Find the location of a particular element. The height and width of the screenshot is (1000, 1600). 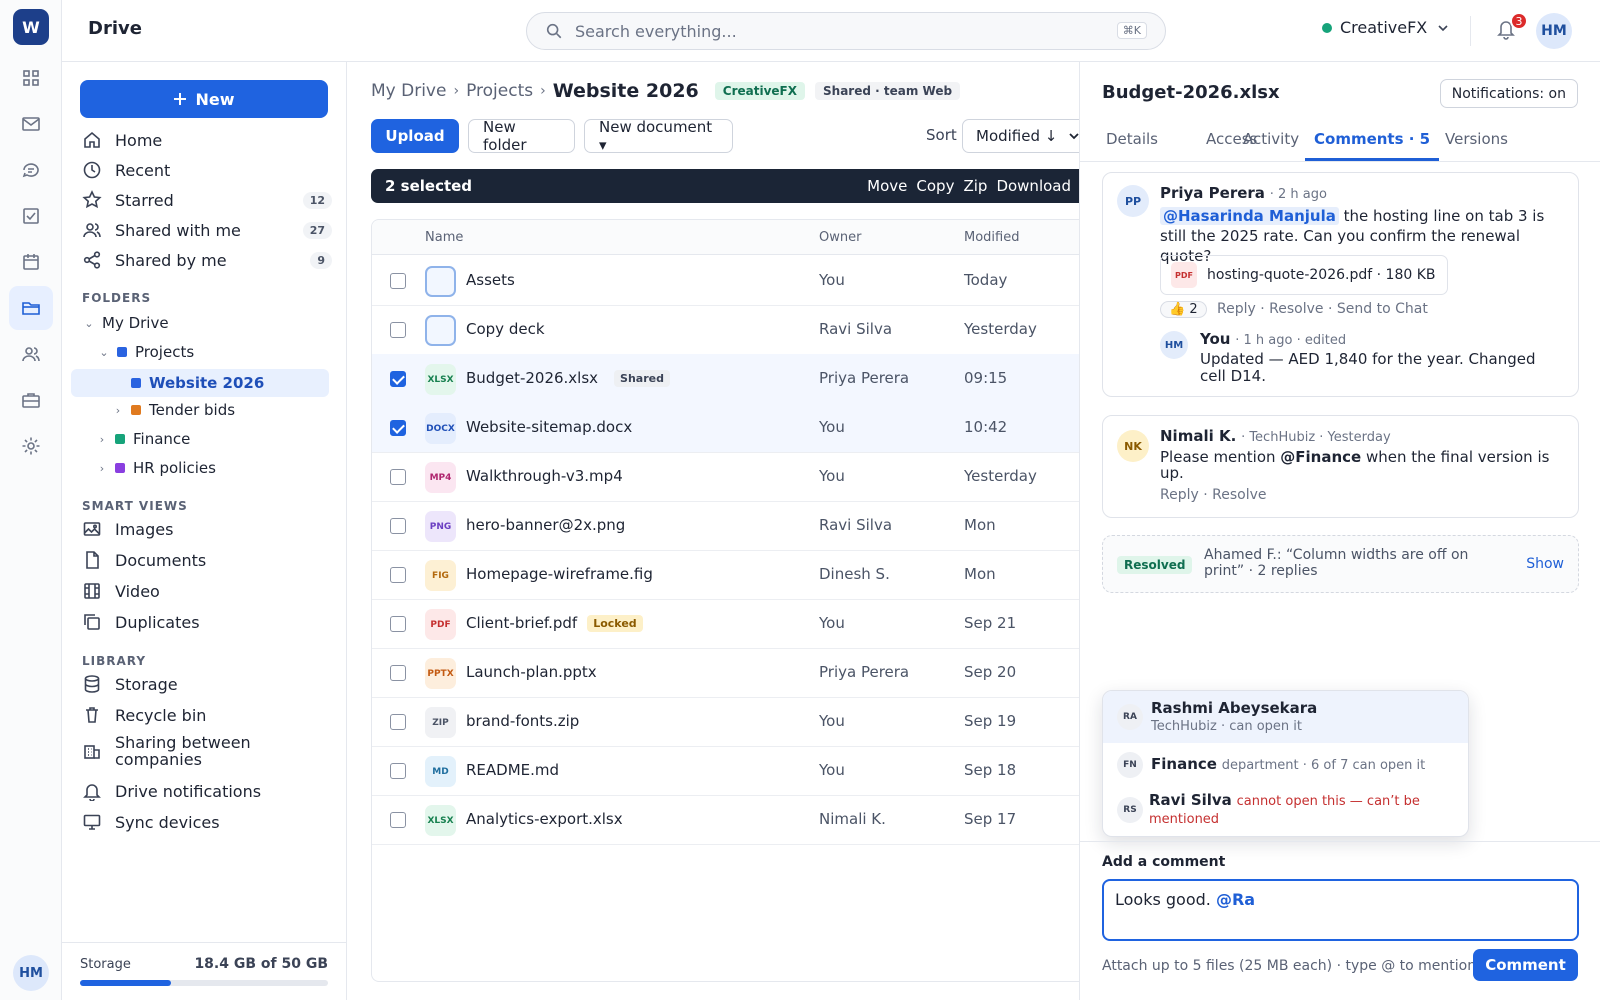

app-logo: W is located at coordinates (31, 27).